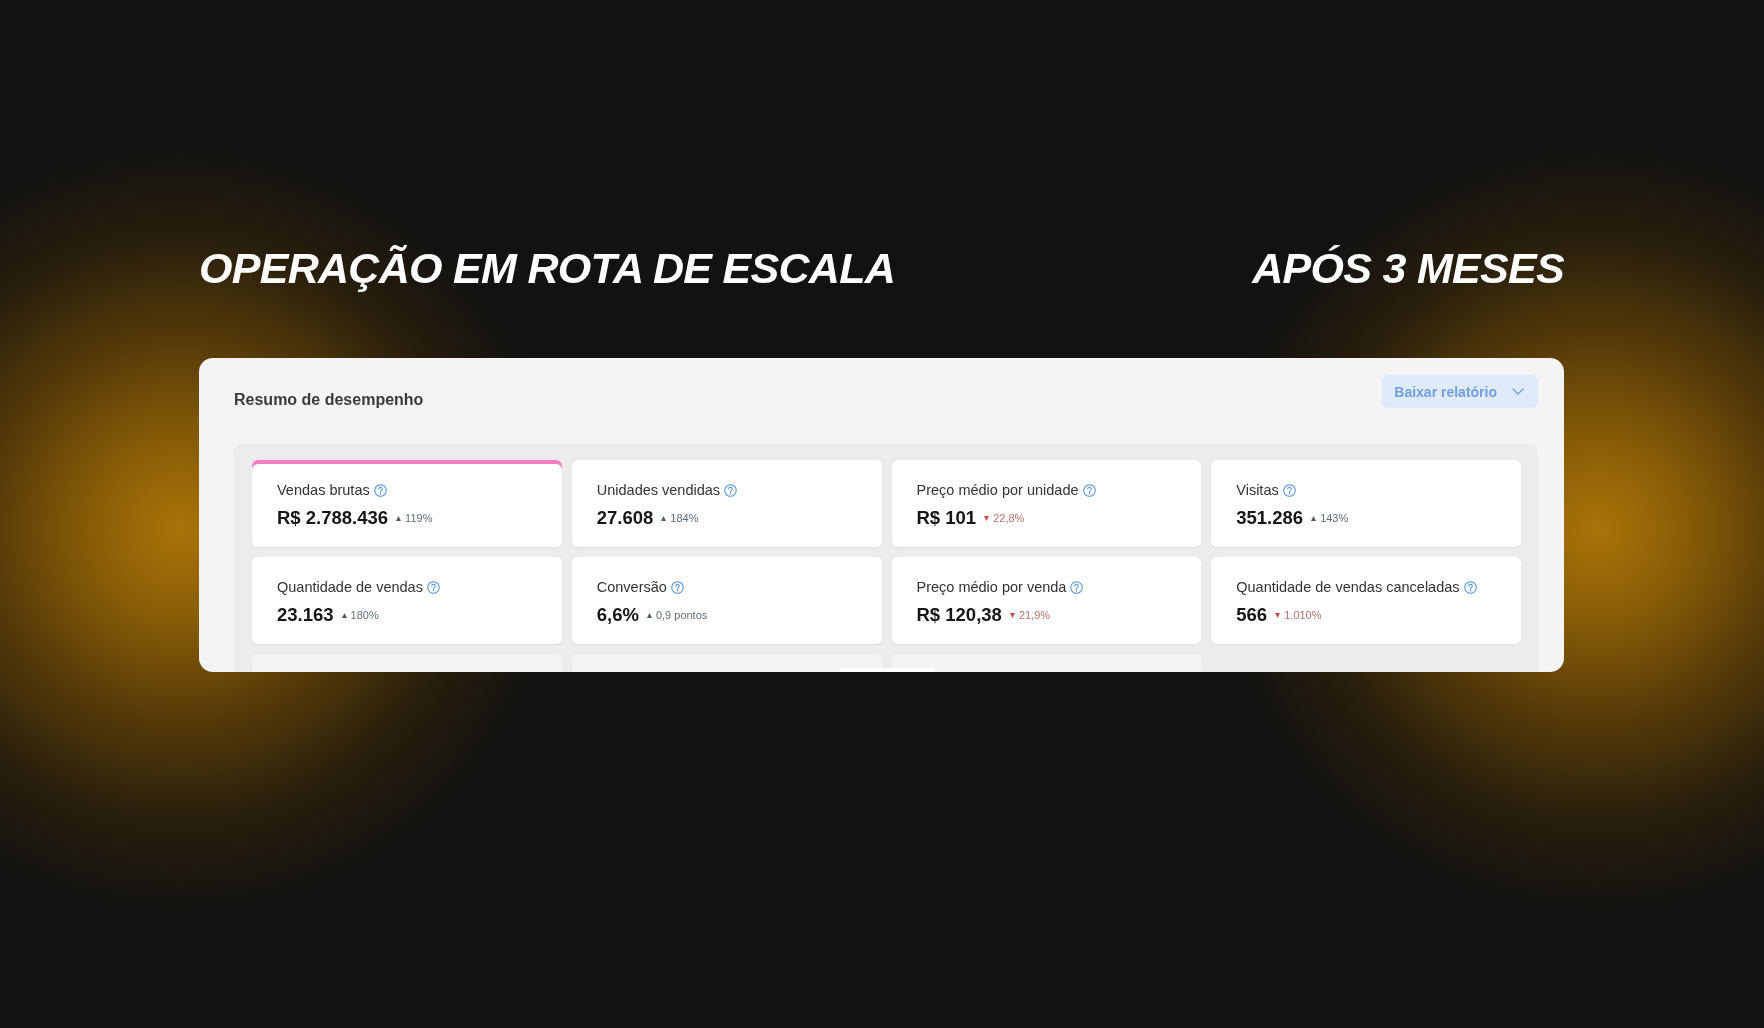  Describe the element at coordinates (1252, 615) in the screenshot. I see `metric-value: 566` at that location.